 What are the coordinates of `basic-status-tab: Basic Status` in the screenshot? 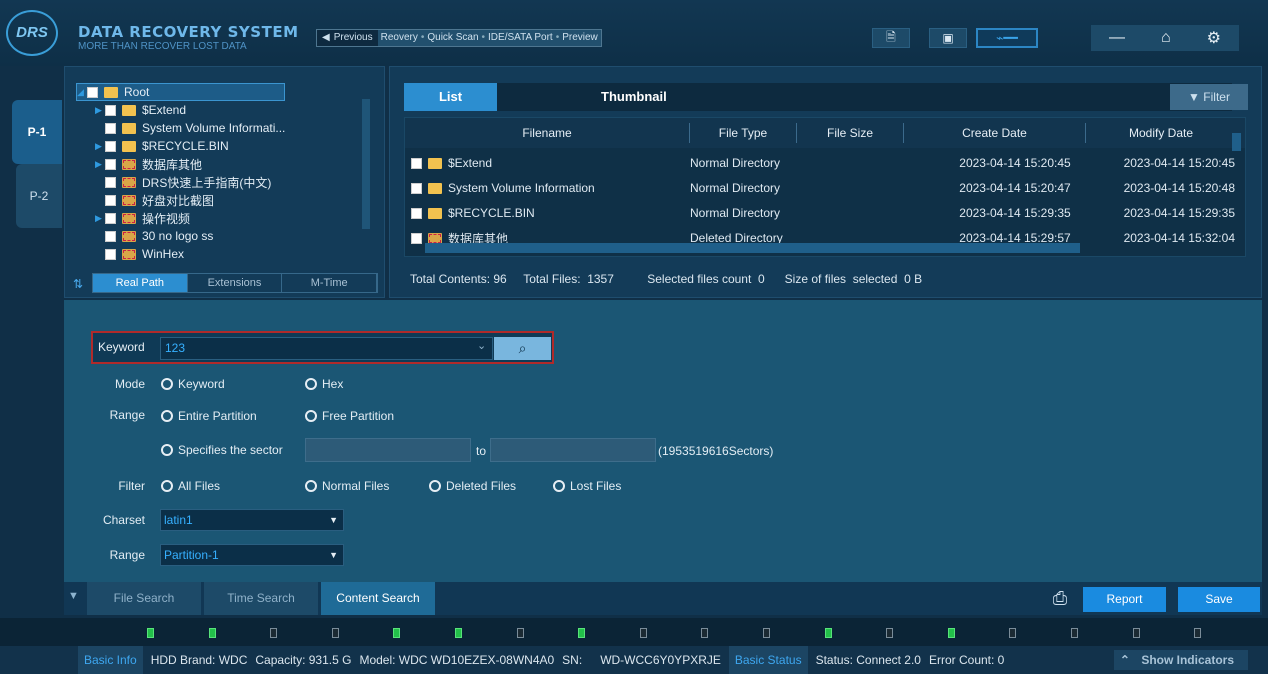 It's located at (768, 660).